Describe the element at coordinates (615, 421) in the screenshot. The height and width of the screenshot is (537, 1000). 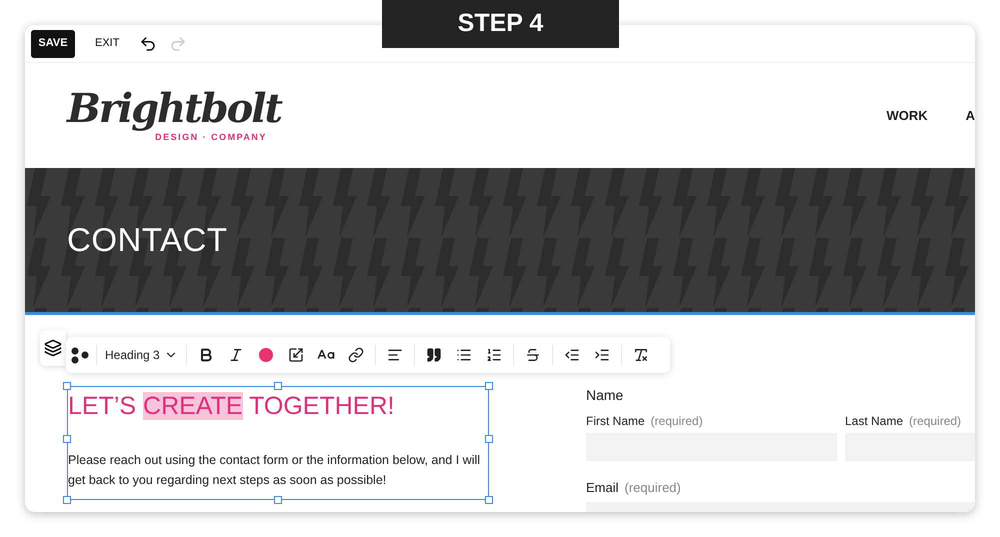
I see `field-label: First Name` at that location.